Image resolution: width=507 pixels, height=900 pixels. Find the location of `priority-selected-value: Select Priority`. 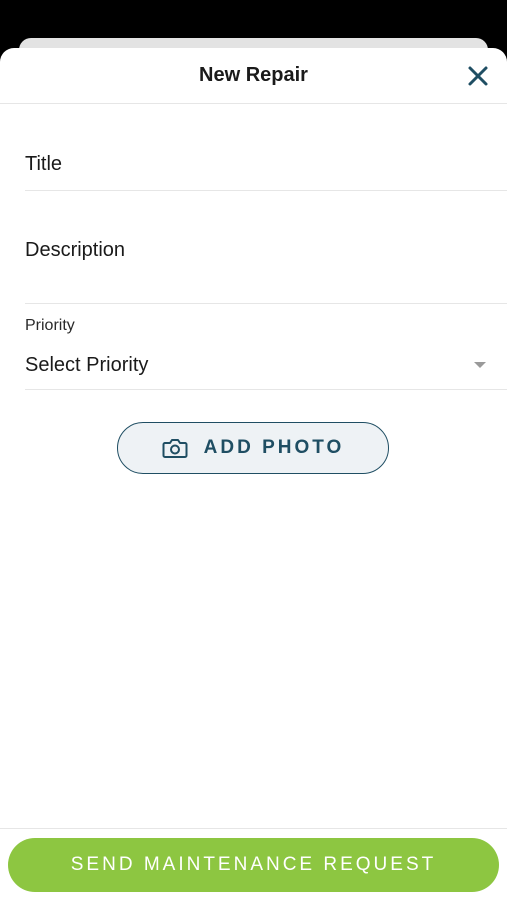

priority-selected-value: Select Priority is located at coordinates (86, 365).